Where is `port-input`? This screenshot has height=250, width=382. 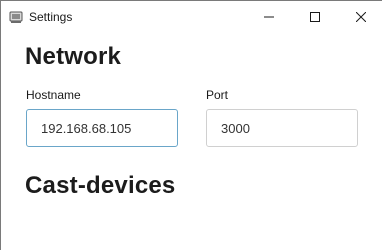
port-input is located at coordinates (282, 128).